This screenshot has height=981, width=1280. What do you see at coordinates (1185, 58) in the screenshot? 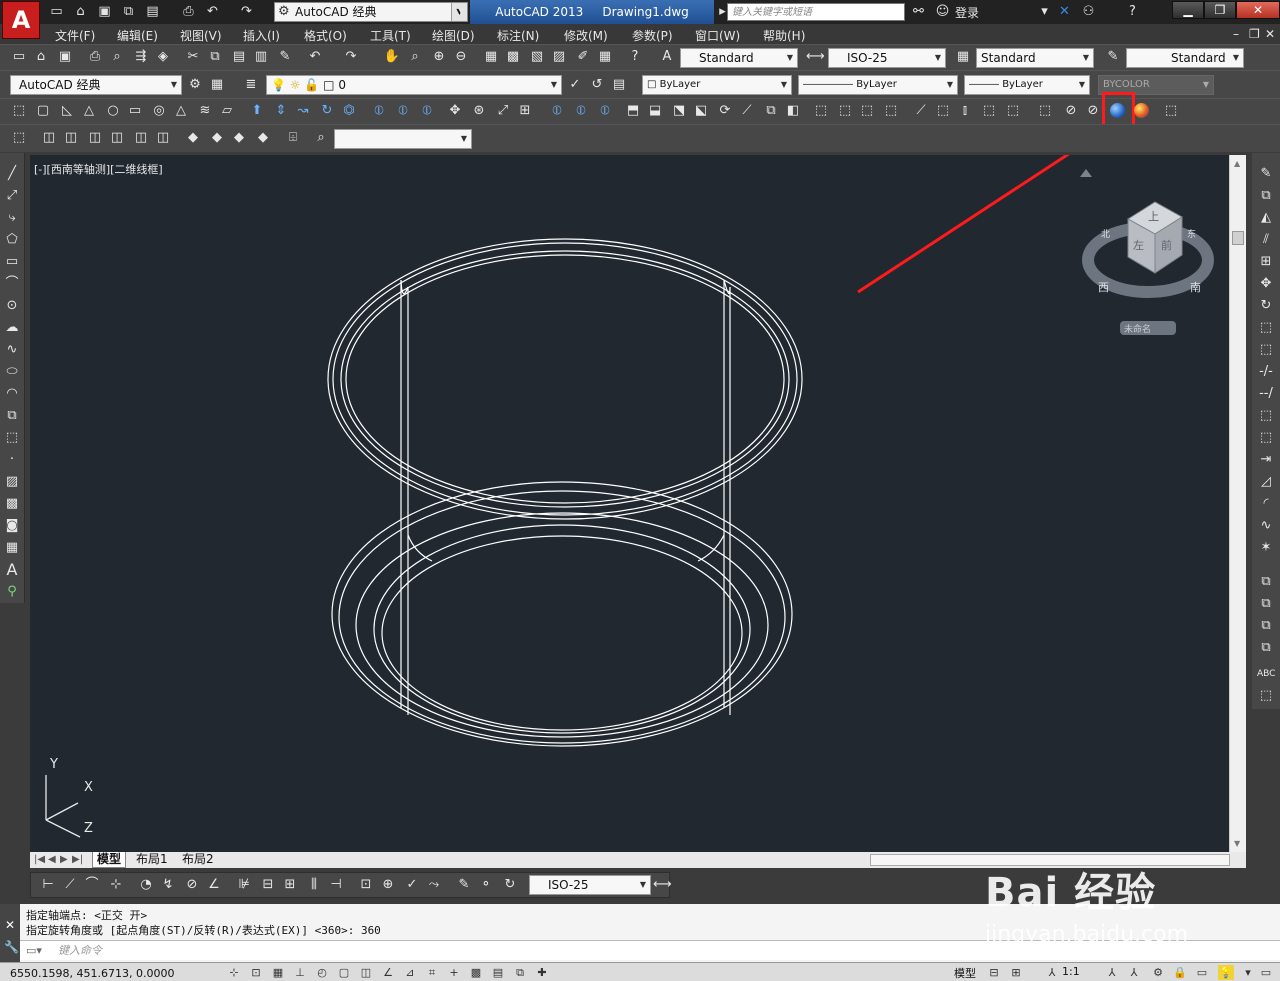
I see `multileader-style-dropdown: Standard ▼` at bounding box center [1185, 58].